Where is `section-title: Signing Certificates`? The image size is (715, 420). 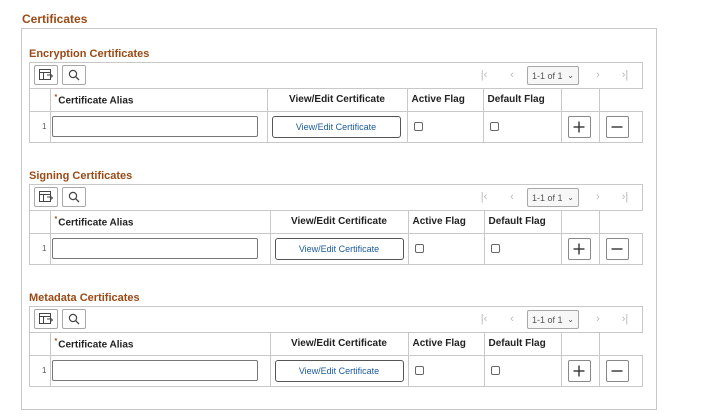 section-title: Signing Certificates is located at coordinates (81, 176).